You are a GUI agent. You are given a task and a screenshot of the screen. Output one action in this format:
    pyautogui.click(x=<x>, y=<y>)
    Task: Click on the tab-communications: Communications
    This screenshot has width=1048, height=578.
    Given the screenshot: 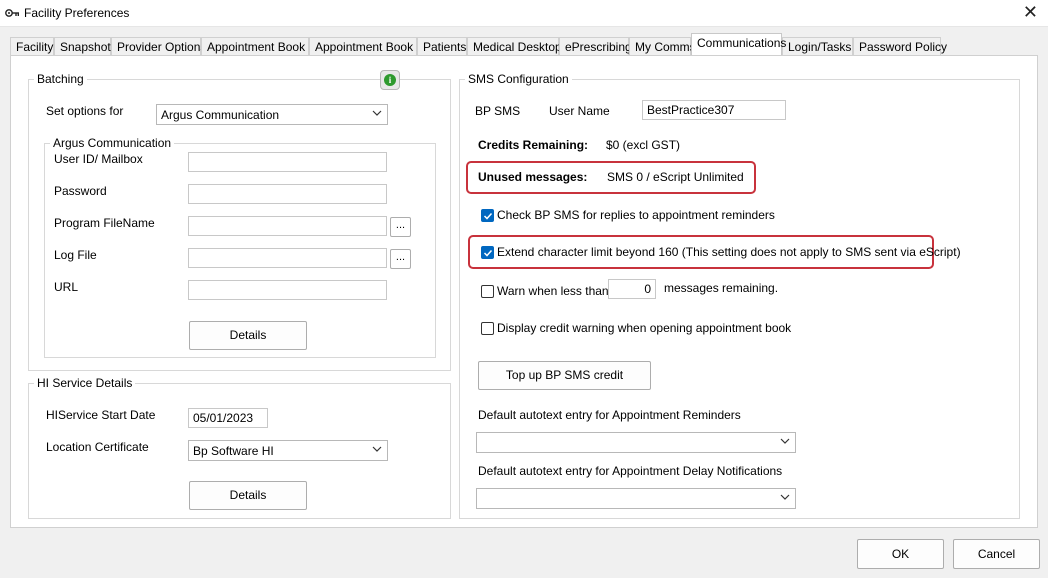 What is the action you would take?
    pyautogui.click(x=738, y=44)
    